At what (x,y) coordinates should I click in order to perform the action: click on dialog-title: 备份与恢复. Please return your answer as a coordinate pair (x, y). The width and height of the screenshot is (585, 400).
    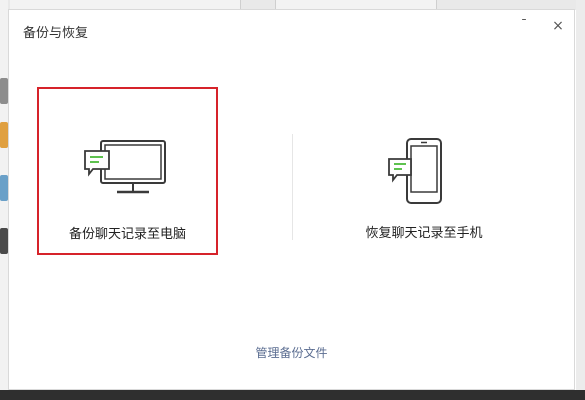
    Looking at the image, I should click on (56, 33).